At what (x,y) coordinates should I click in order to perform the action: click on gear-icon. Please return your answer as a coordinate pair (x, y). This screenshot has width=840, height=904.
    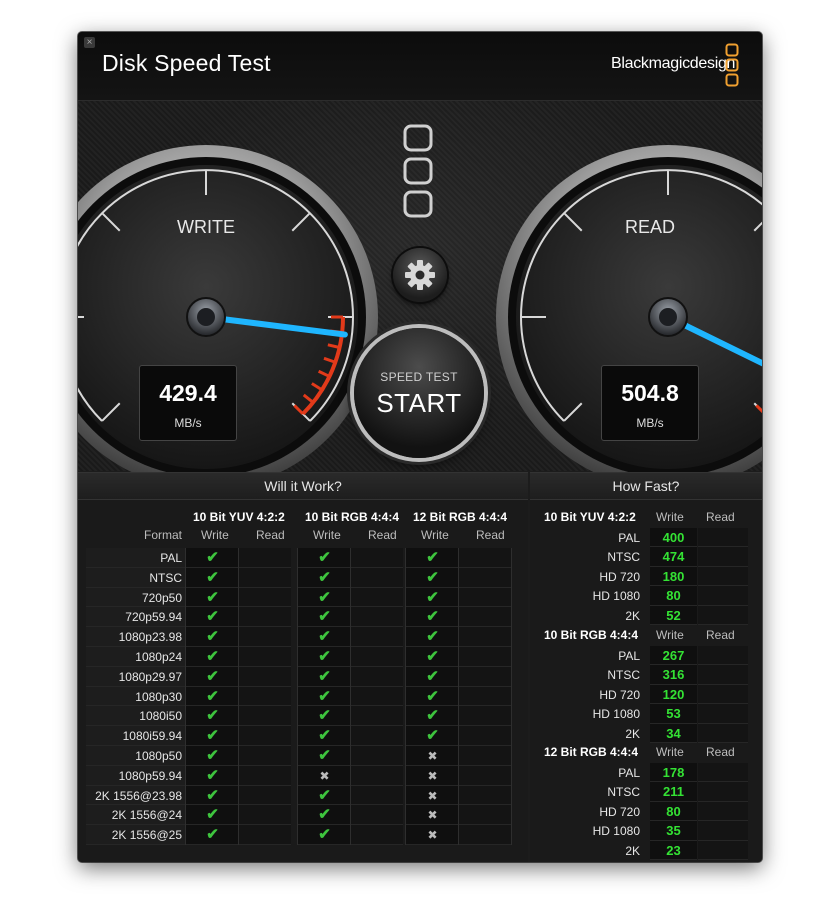
    Looking at the image, I should click on (420, 275).